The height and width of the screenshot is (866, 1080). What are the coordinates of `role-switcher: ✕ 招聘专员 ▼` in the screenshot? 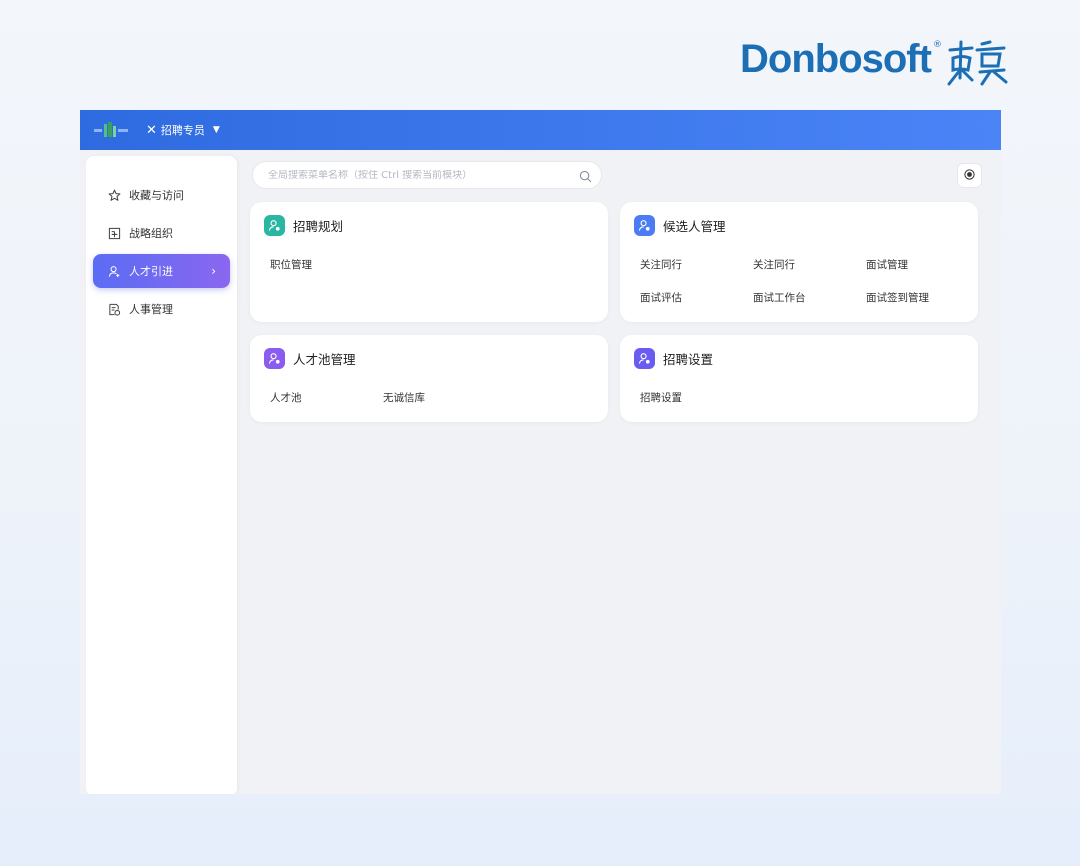 It's located at (183, 130).